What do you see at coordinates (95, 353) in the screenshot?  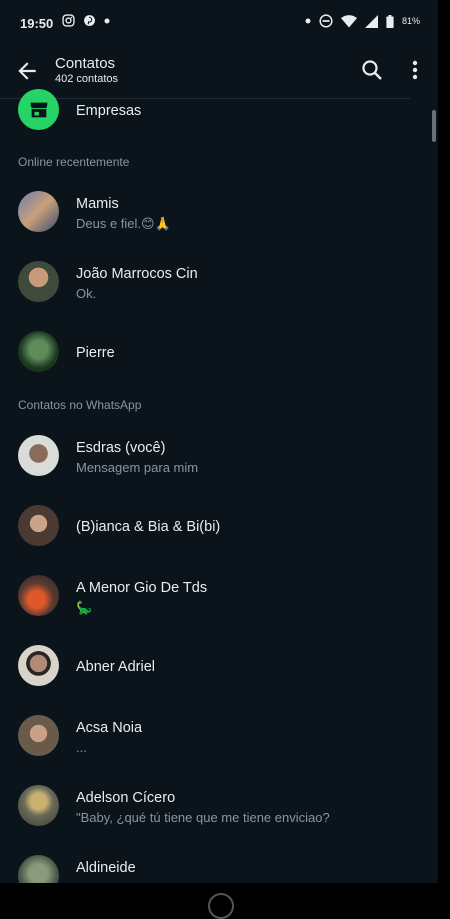 I see `contact-name: Pierre` at bounding box center [95, 353].